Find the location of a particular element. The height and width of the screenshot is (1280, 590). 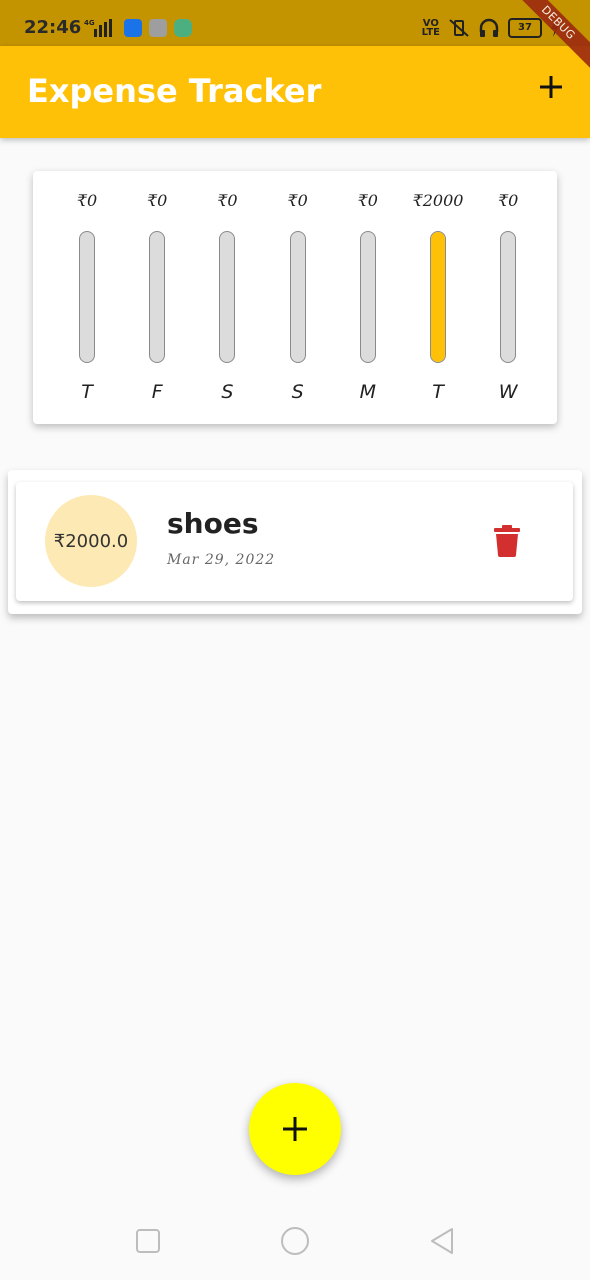

transaction-list: ₹2000.0 shoes Mar 29, 2022 is located at coordinates (295, 542).